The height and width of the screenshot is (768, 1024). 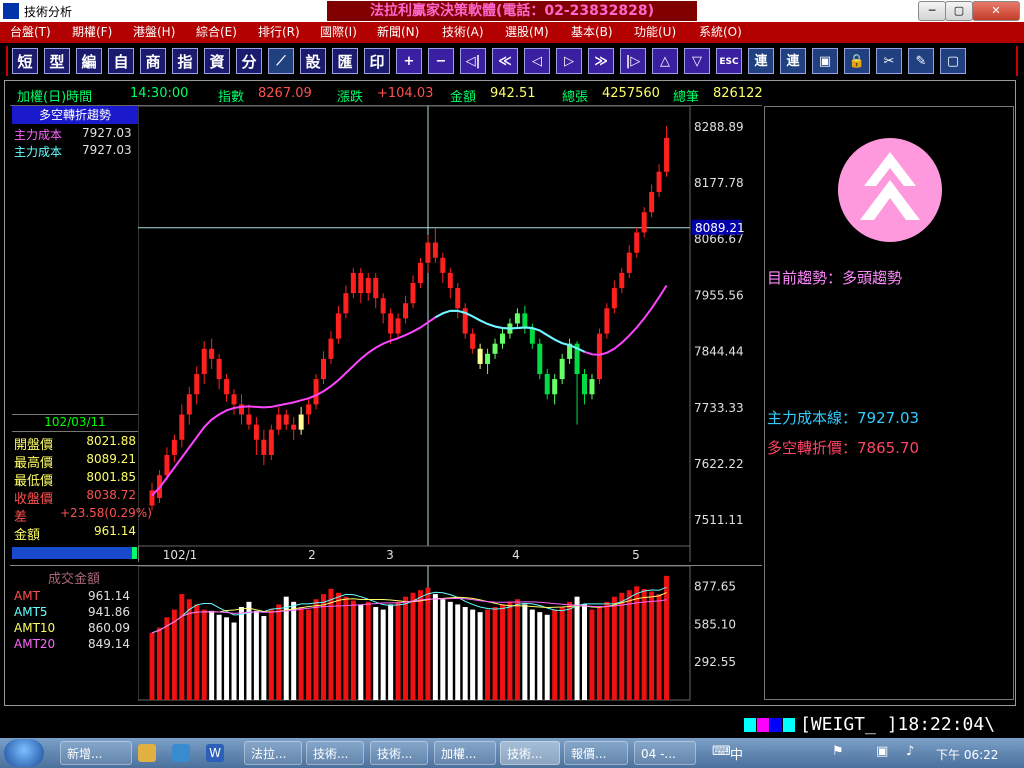 I want to click on network-icon: ▣, so click(x=882, y=751).